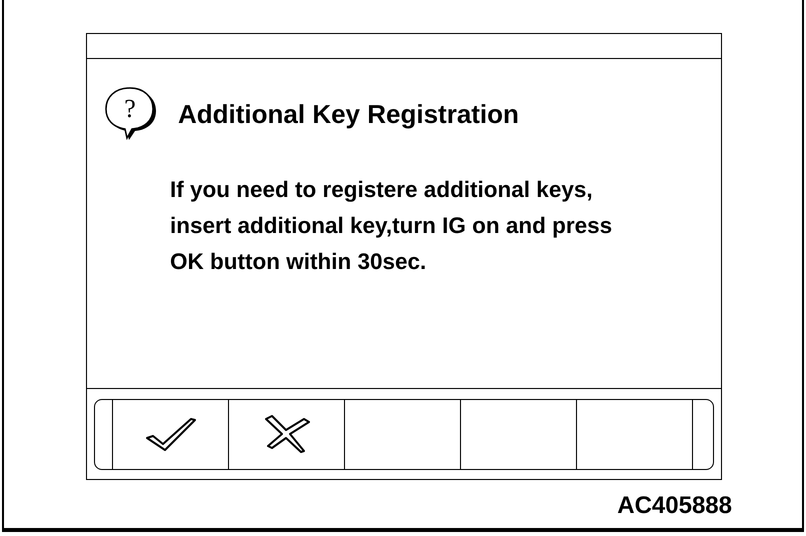 The height and width of the screenshot is (536, 806). Describe the element at coordinates (674, 506) in the screenshot. I see `figure-id: AC405888` at that location.